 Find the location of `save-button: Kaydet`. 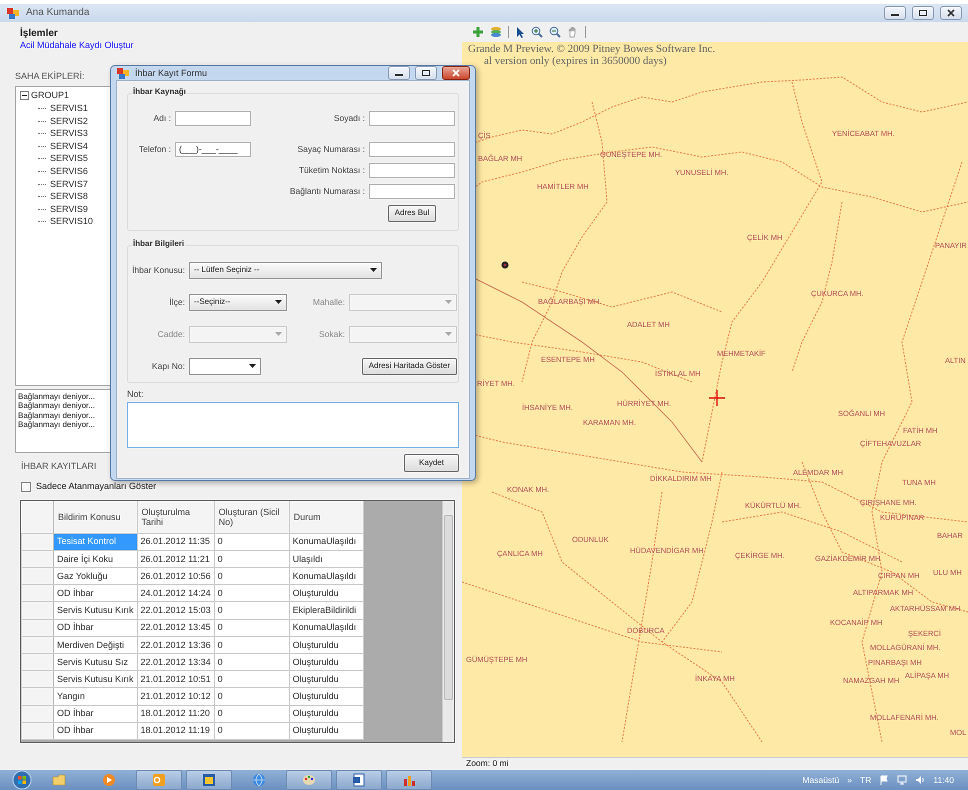

save-button: Kaydet is located at coordinates (431, 463).